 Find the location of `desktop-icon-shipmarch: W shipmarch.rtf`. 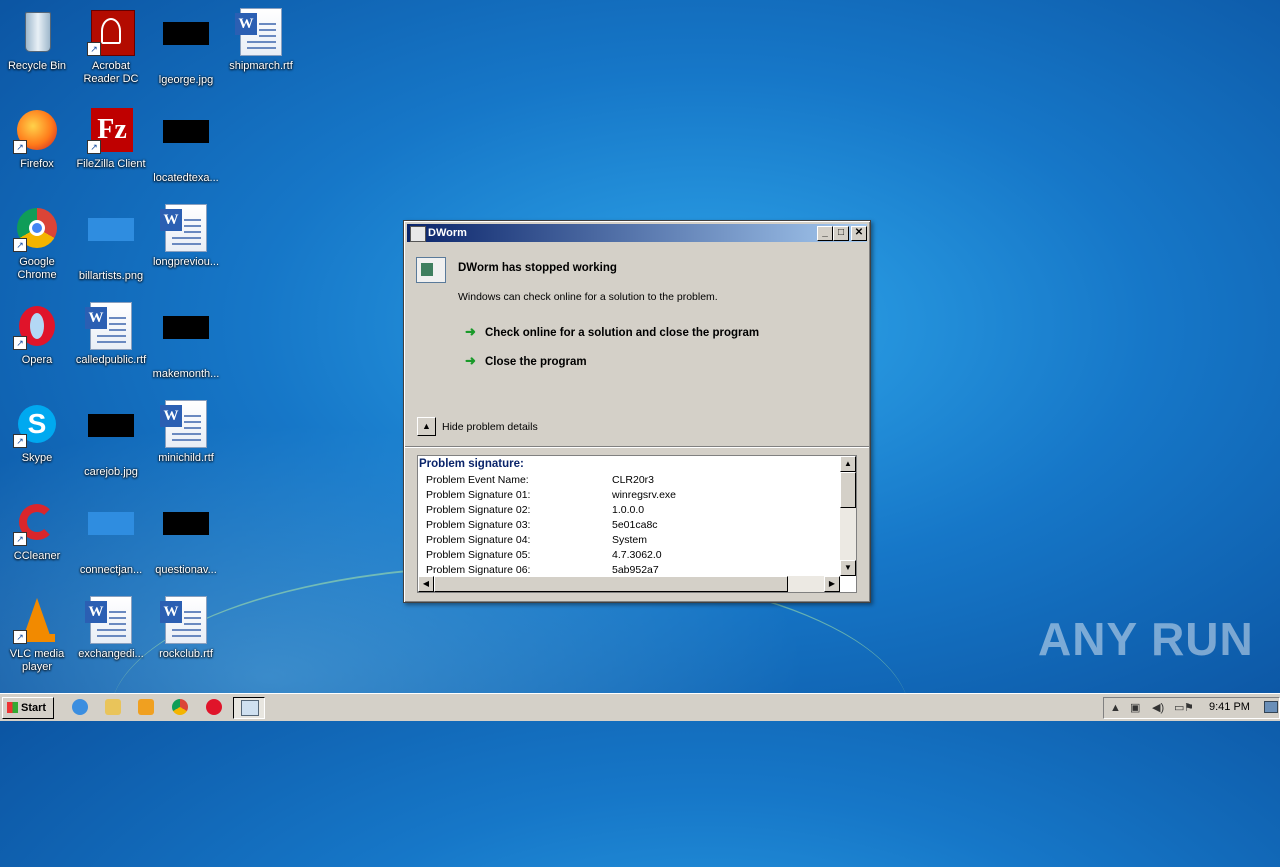

desktop-icon-shipmarch: W shipmarch.rtf is located at coordinates (261, 37).